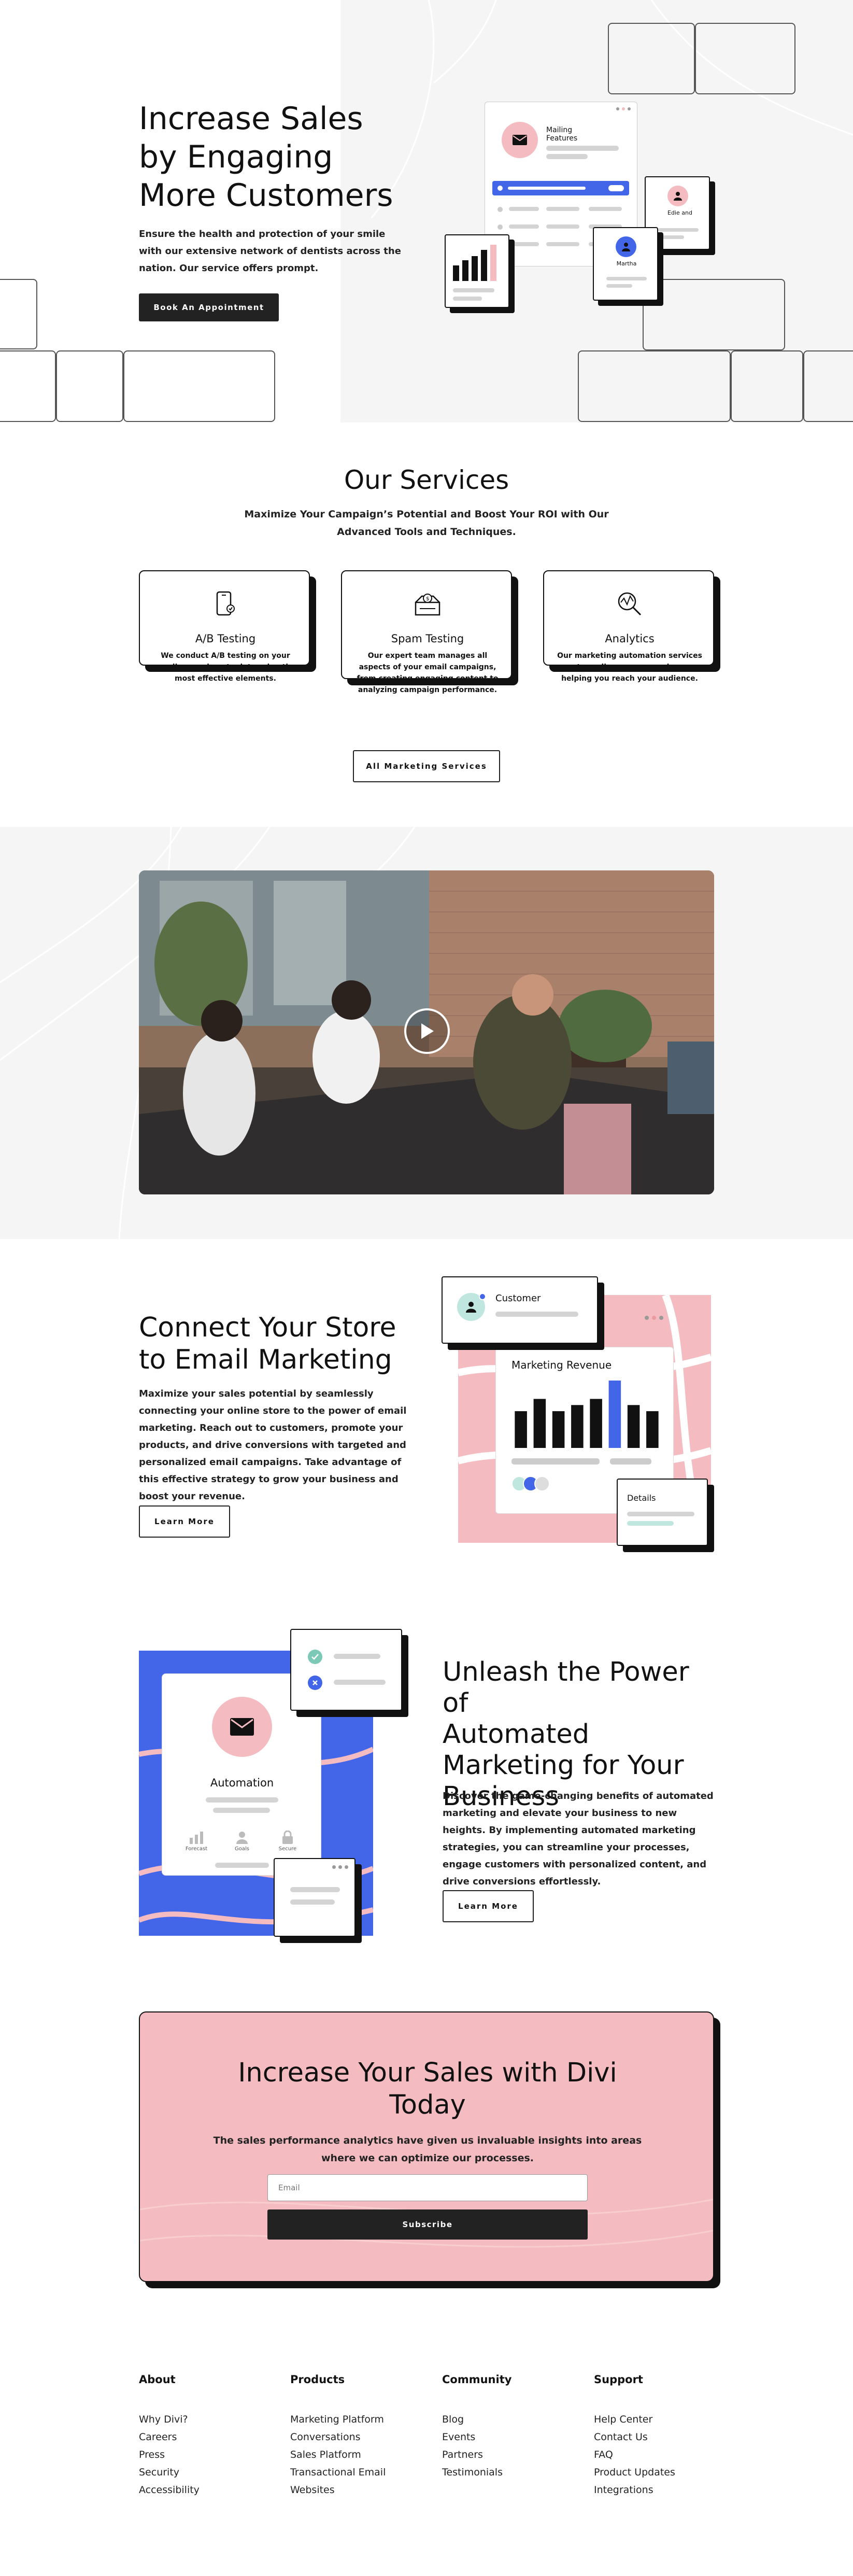 This screenshot has width=853, height=2576. What do you see at coordinates (426, 2089) in the screenshot?
I see `cta-title: Increase Your Sales with Divi Today` at bounding box center [426, 2089].